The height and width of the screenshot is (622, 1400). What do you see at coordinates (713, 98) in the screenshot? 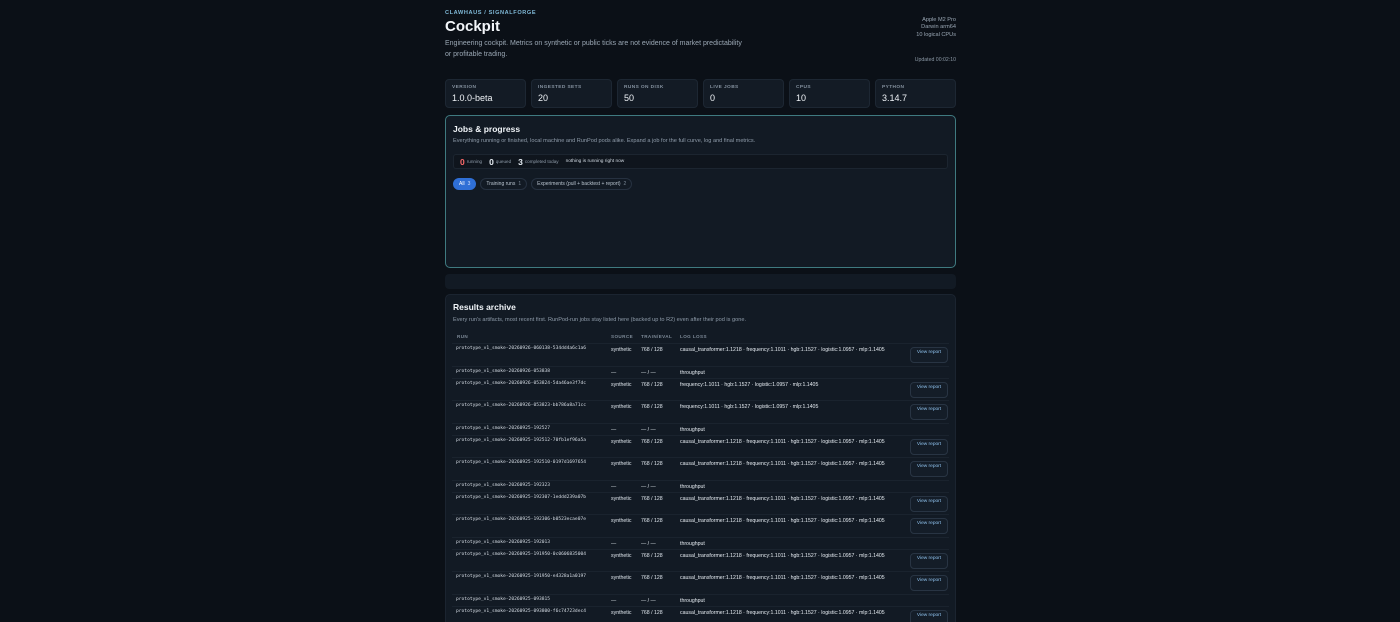
I see `stat-value: 0` at bounding box center [713, 98].